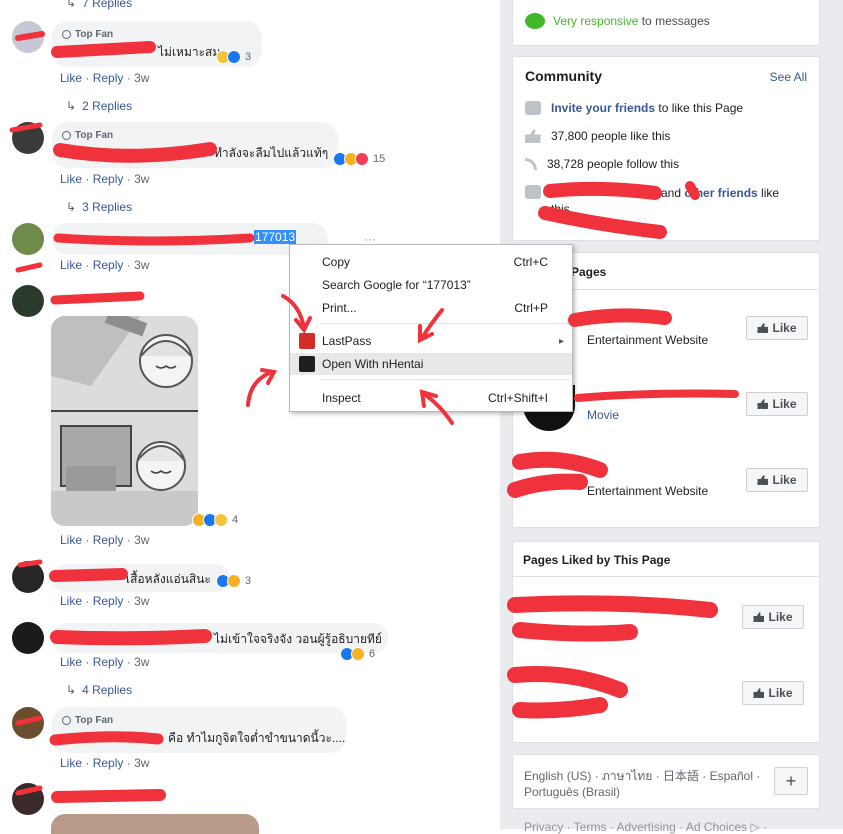 The image size is (843, 834). I want to click on lastpass-icon, so click(307, 341).